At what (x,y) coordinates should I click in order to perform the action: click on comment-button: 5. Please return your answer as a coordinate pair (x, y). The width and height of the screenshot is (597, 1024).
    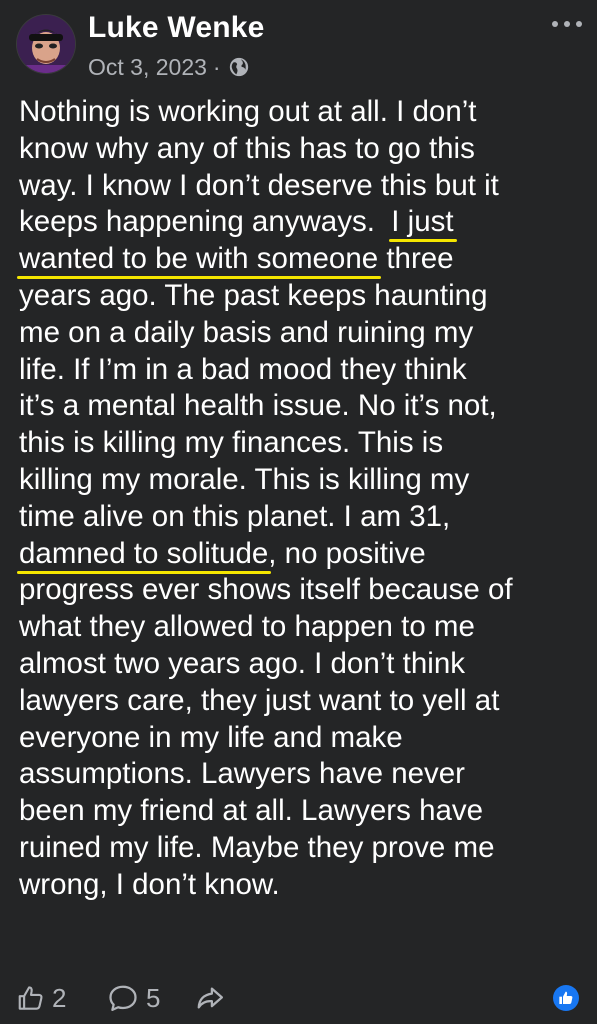
    Looking at the image, I should click on (133, 998).